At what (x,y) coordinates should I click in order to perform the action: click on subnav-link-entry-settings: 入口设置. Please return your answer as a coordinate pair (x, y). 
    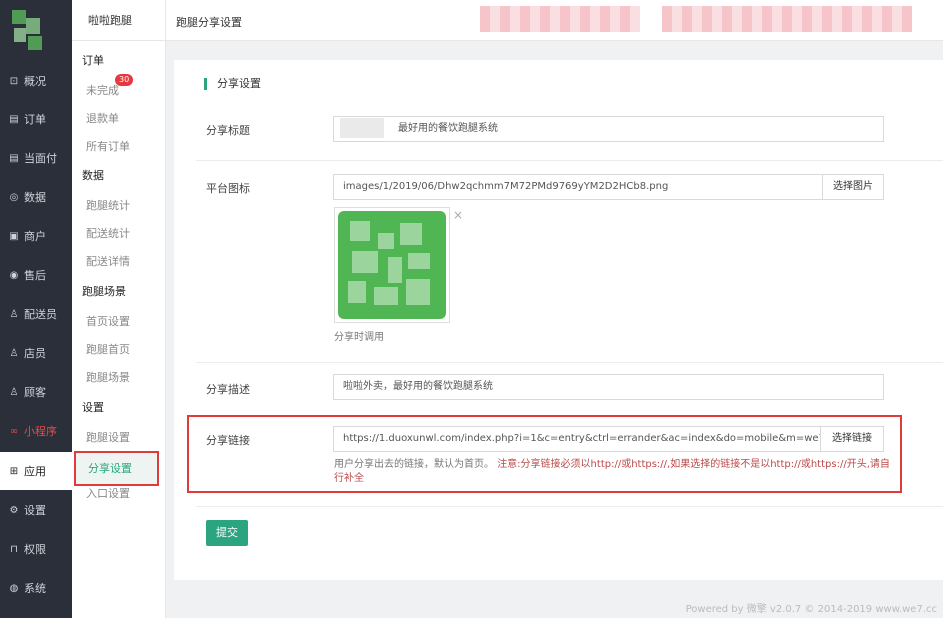
    Looking at the image, I should click on (108, 493).